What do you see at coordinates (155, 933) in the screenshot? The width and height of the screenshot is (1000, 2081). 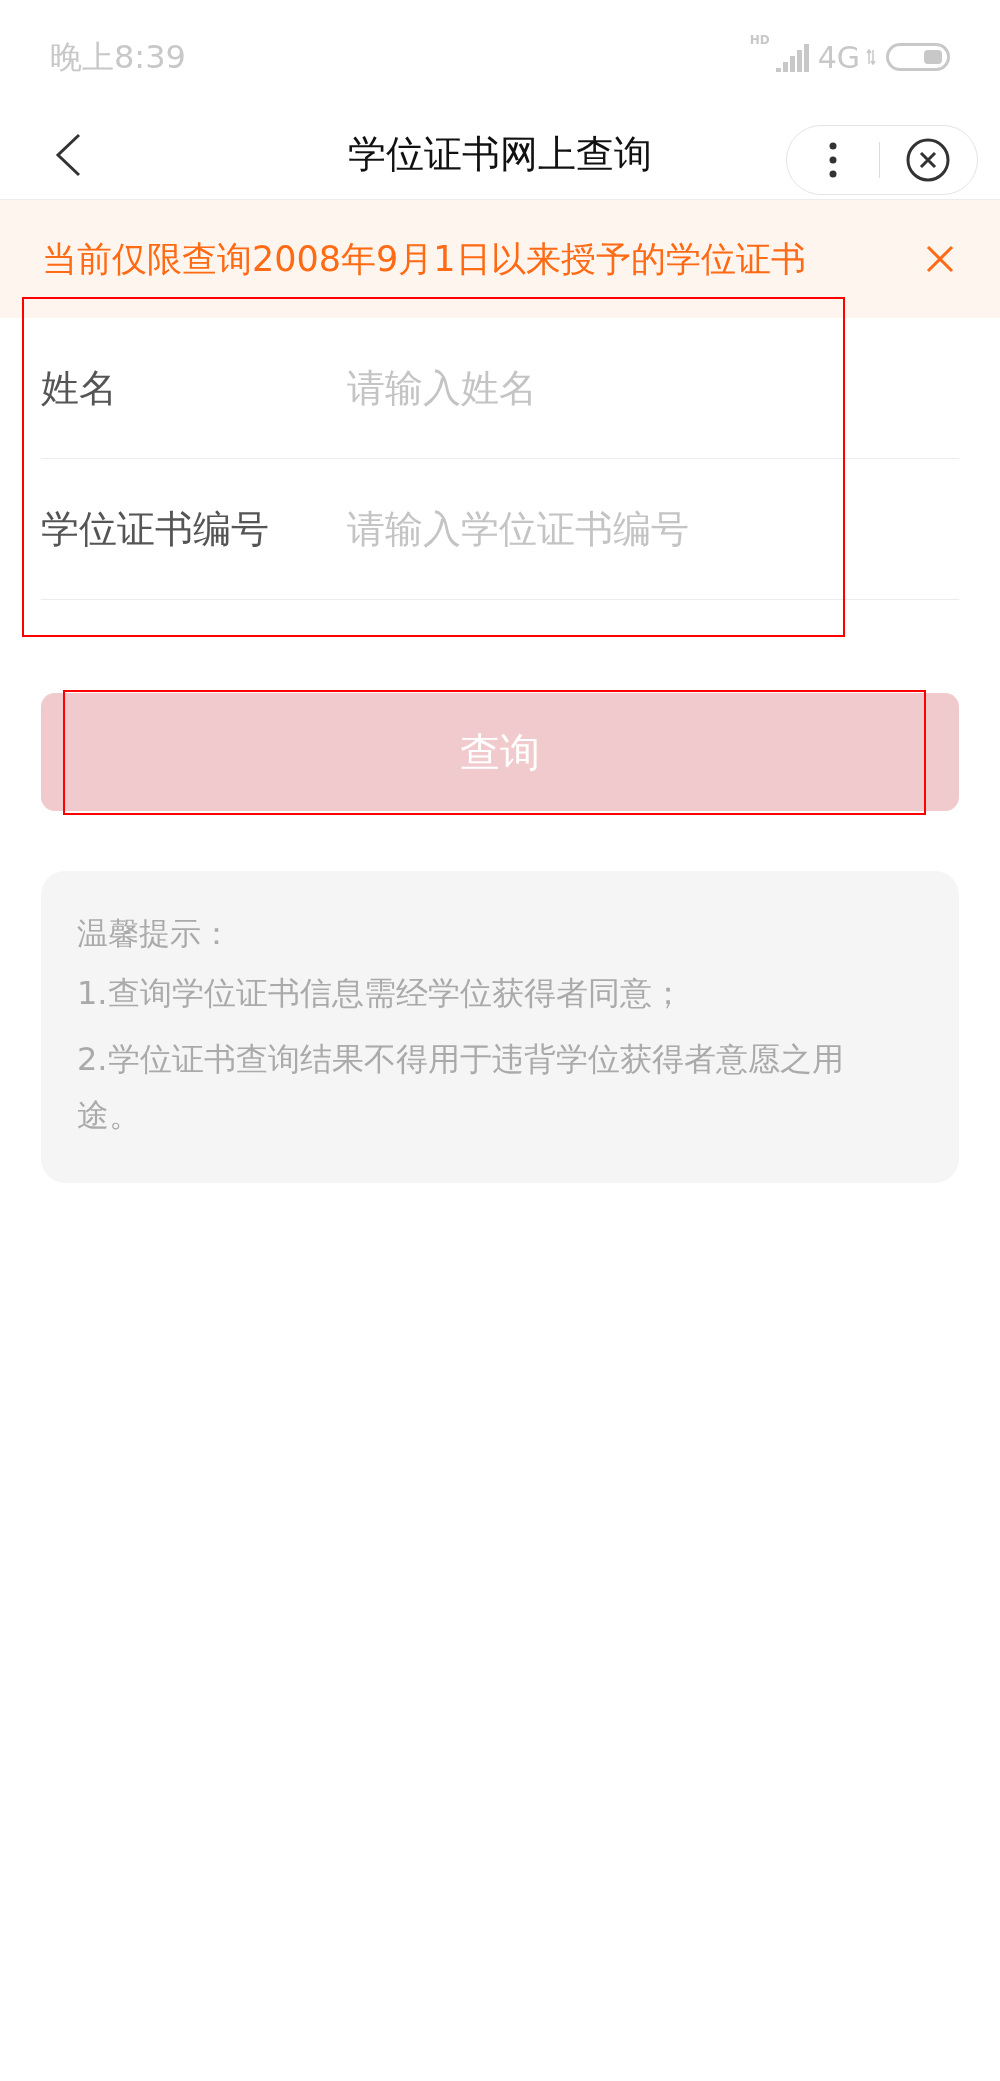 I see `tips-title: 温馨提示：` at bounding box center [155, 933].